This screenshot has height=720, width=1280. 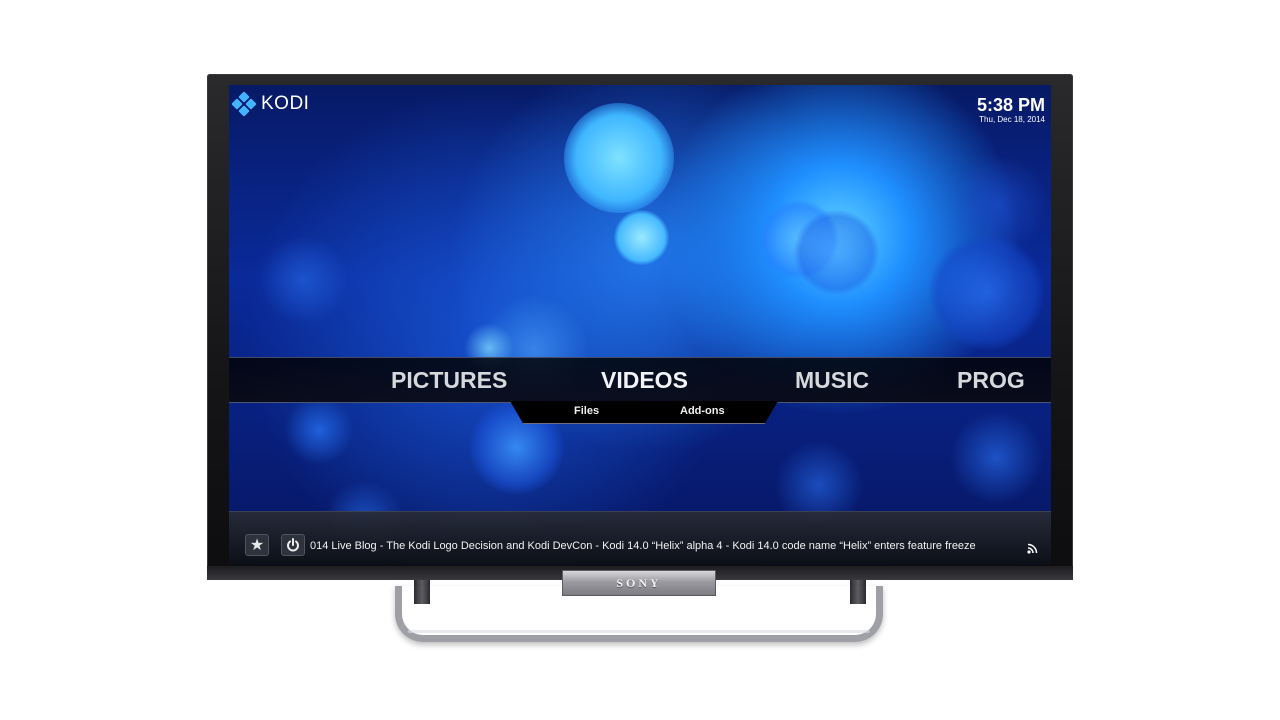 I want to click on clock-time: 5:38 PM, so click(x=1010, y=105).